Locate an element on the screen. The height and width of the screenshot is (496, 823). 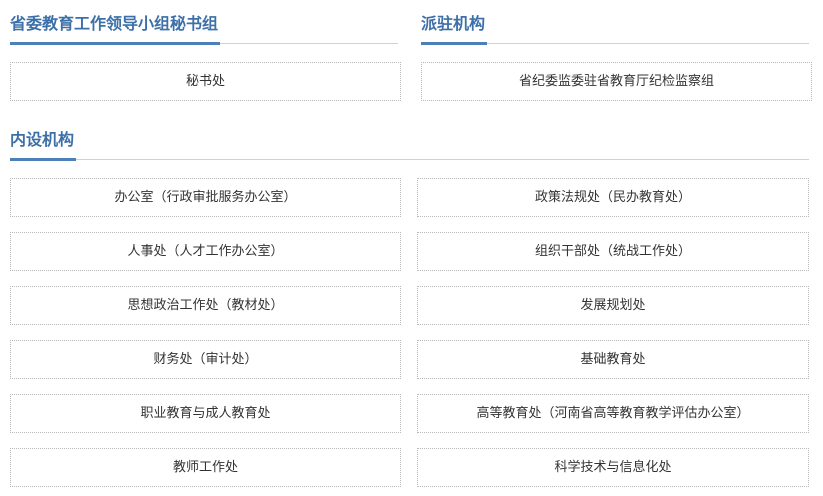
org-link-internal: 基础教育处 is located at coordinates (613, 359).